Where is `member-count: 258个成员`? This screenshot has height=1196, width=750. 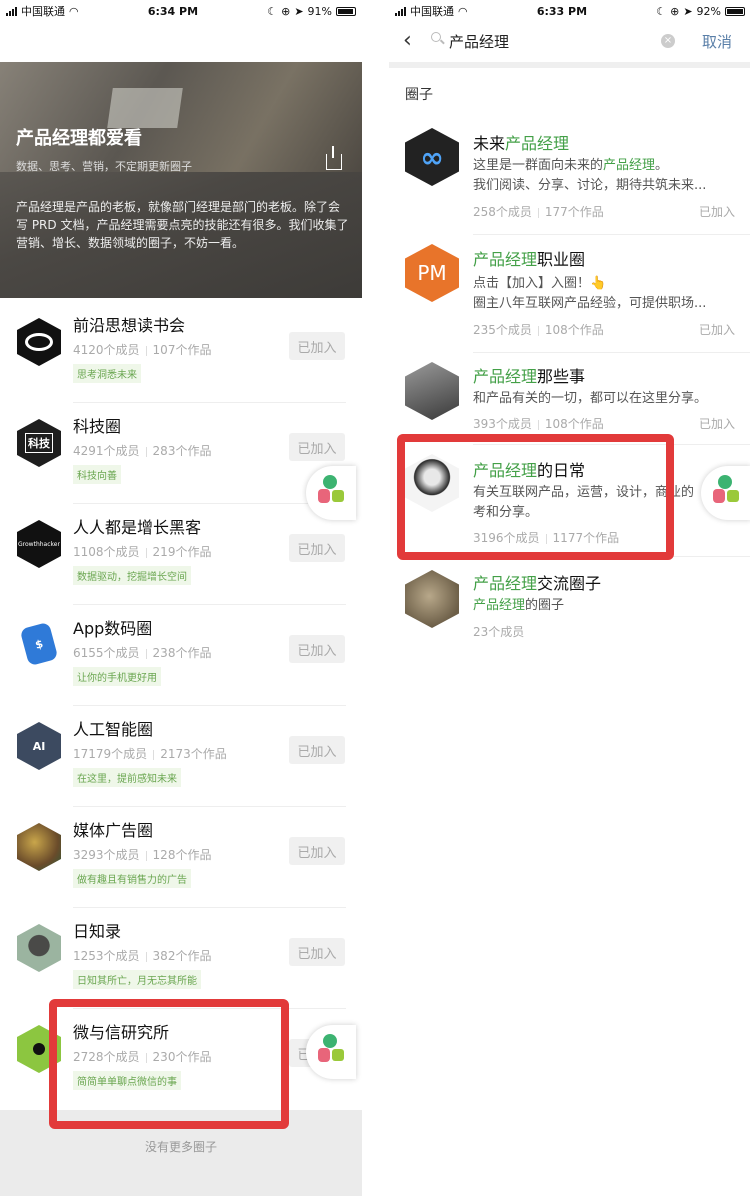
member-count: 258个成员 is located at coordinates (502, 212).